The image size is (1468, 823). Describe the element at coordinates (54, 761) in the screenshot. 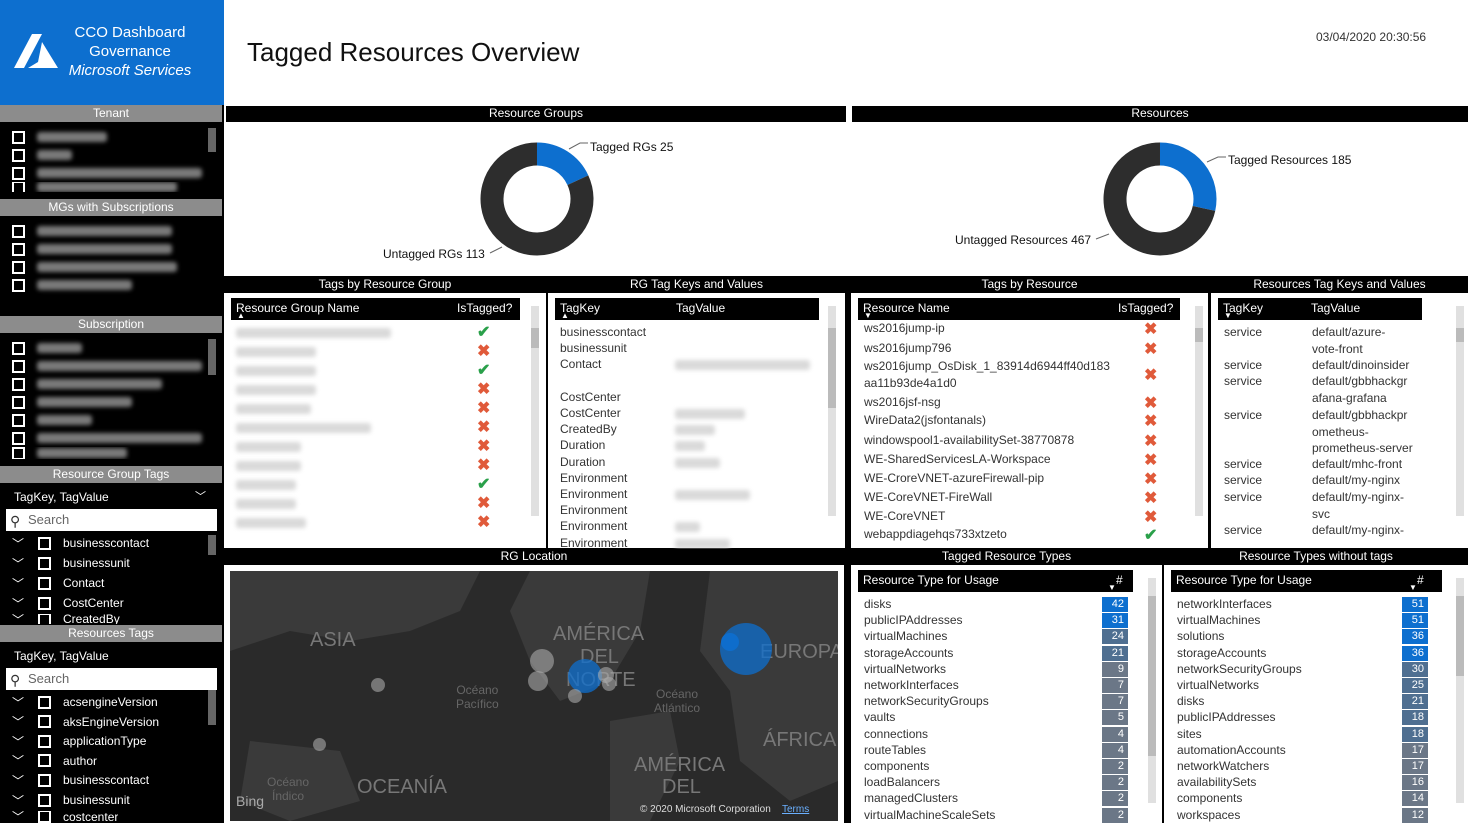

I see `tag-tree-item: ﹀ author` at that location.